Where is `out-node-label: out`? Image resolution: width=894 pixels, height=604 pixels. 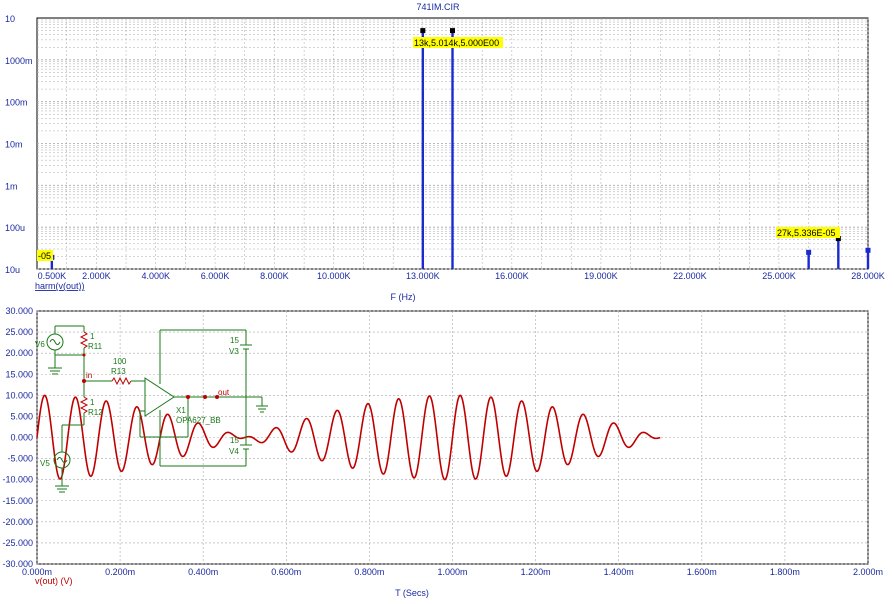 out-node-label: out is located at coordinates (224, 392).